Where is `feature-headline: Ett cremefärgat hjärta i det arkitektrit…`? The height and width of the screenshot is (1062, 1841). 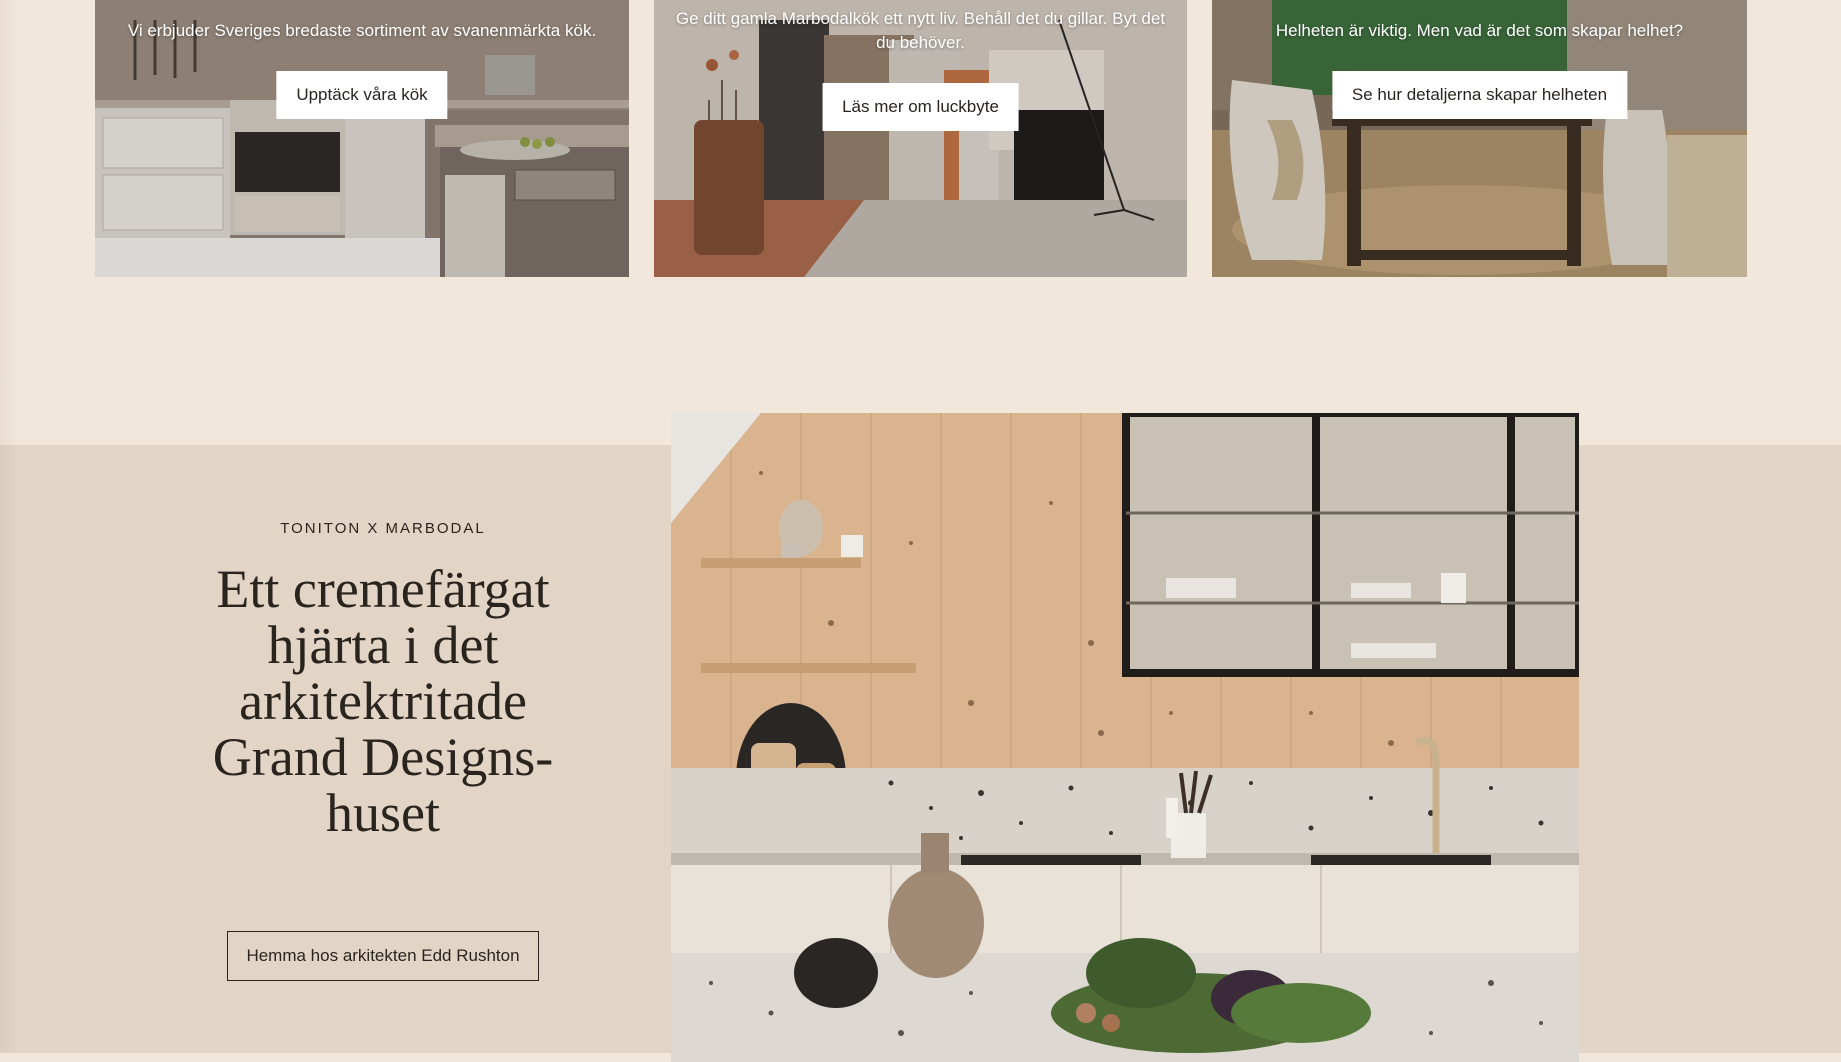 feature-headline: Ett cremefärgat hjärta i det arkitektrit… is located at coordinates (383, 701).